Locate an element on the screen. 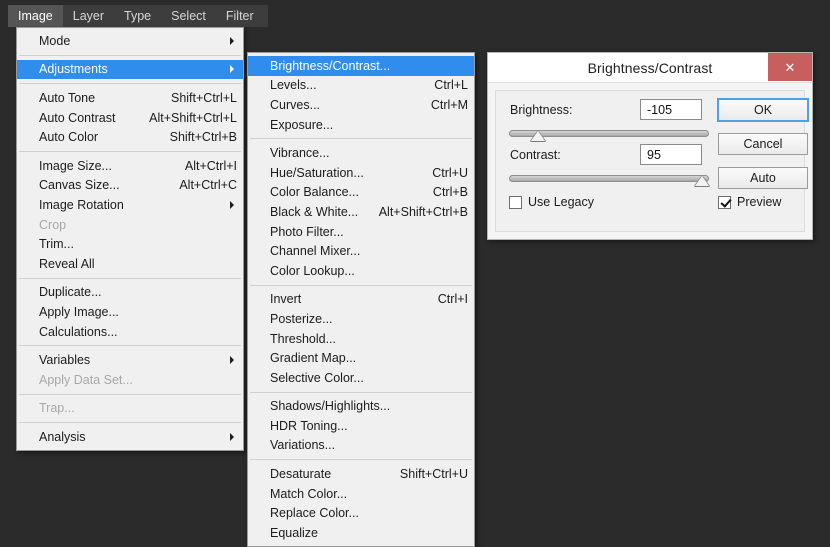 The width and height of the screenshot is (830, 547). menu-item-label: Equalize is located at coordinates (294, 532).